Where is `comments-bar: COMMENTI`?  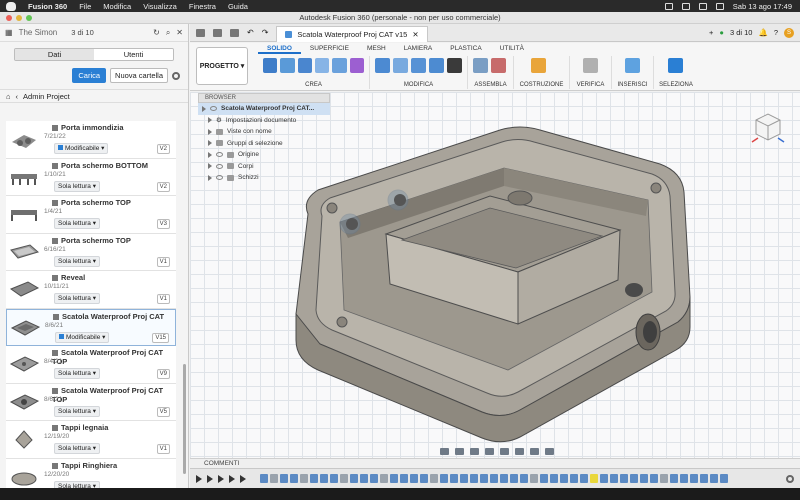 comments-bar: COMMENTI is located at coordinates (495, 463).